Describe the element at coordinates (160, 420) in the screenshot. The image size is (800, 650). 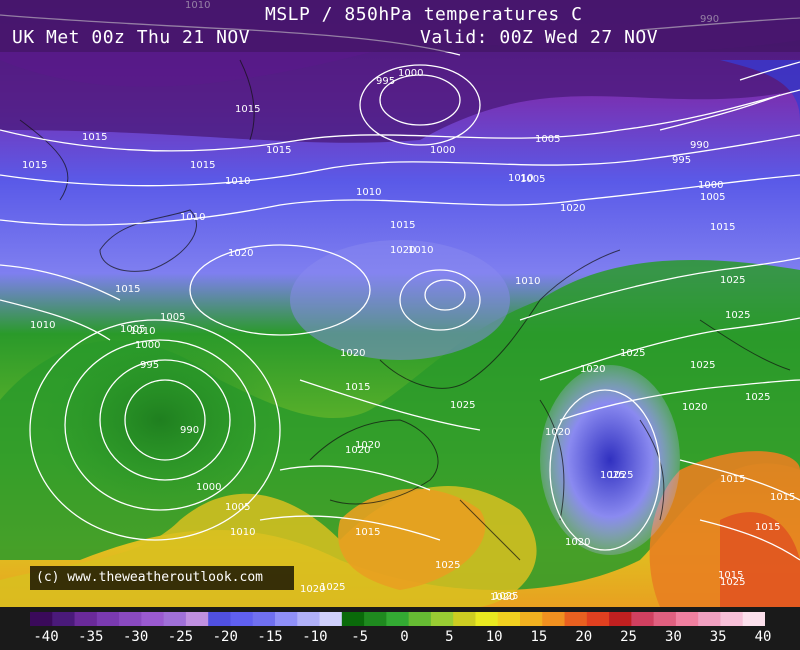
I see `low-pressure-centre` at that location.